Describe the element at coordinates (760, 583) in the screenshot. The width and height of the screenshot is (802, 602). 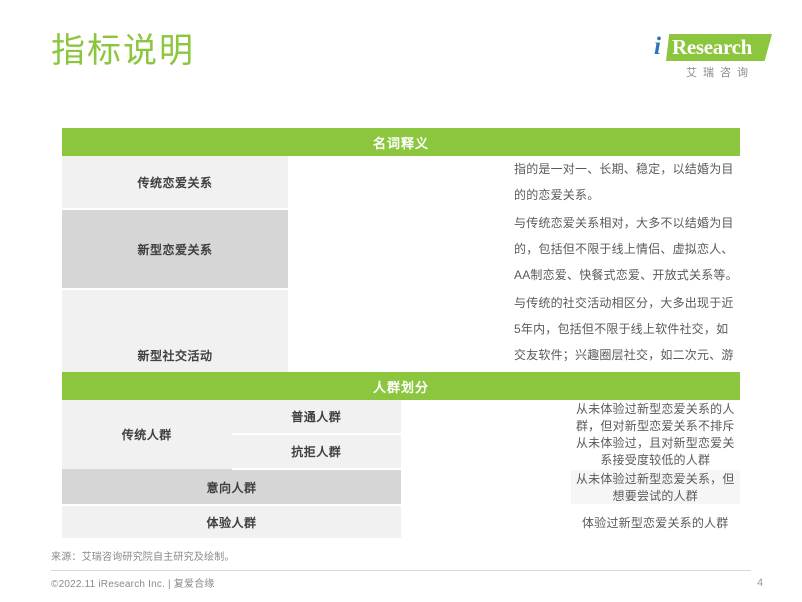
I see `page-number: 4` at that location.